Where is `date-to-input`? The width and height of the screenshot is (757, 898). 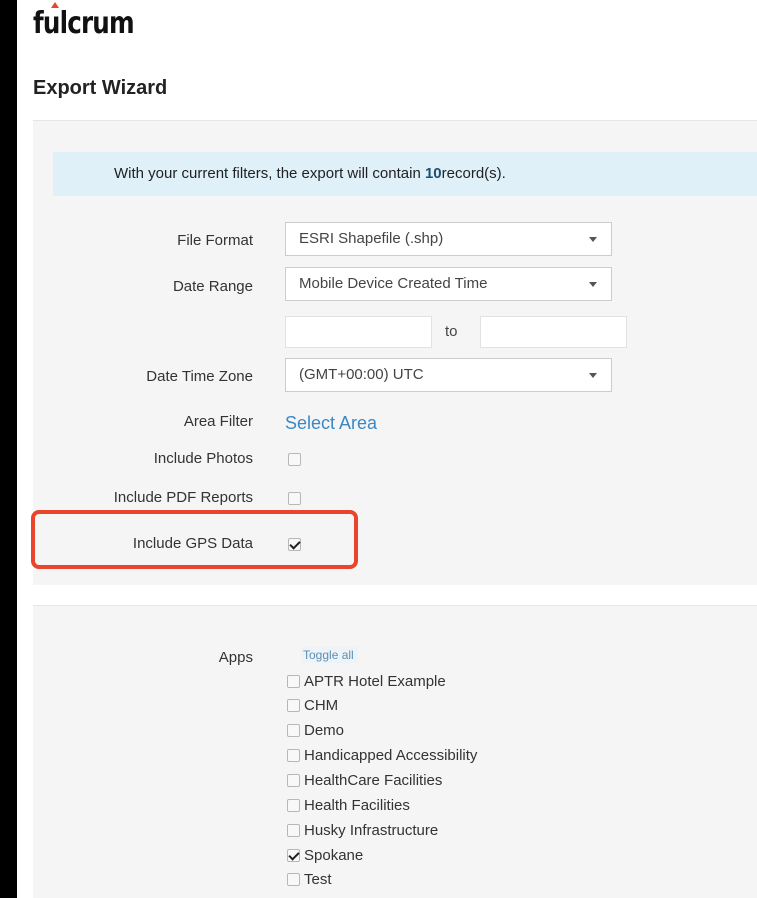 date-to-input is located at coordinates (553, 332).